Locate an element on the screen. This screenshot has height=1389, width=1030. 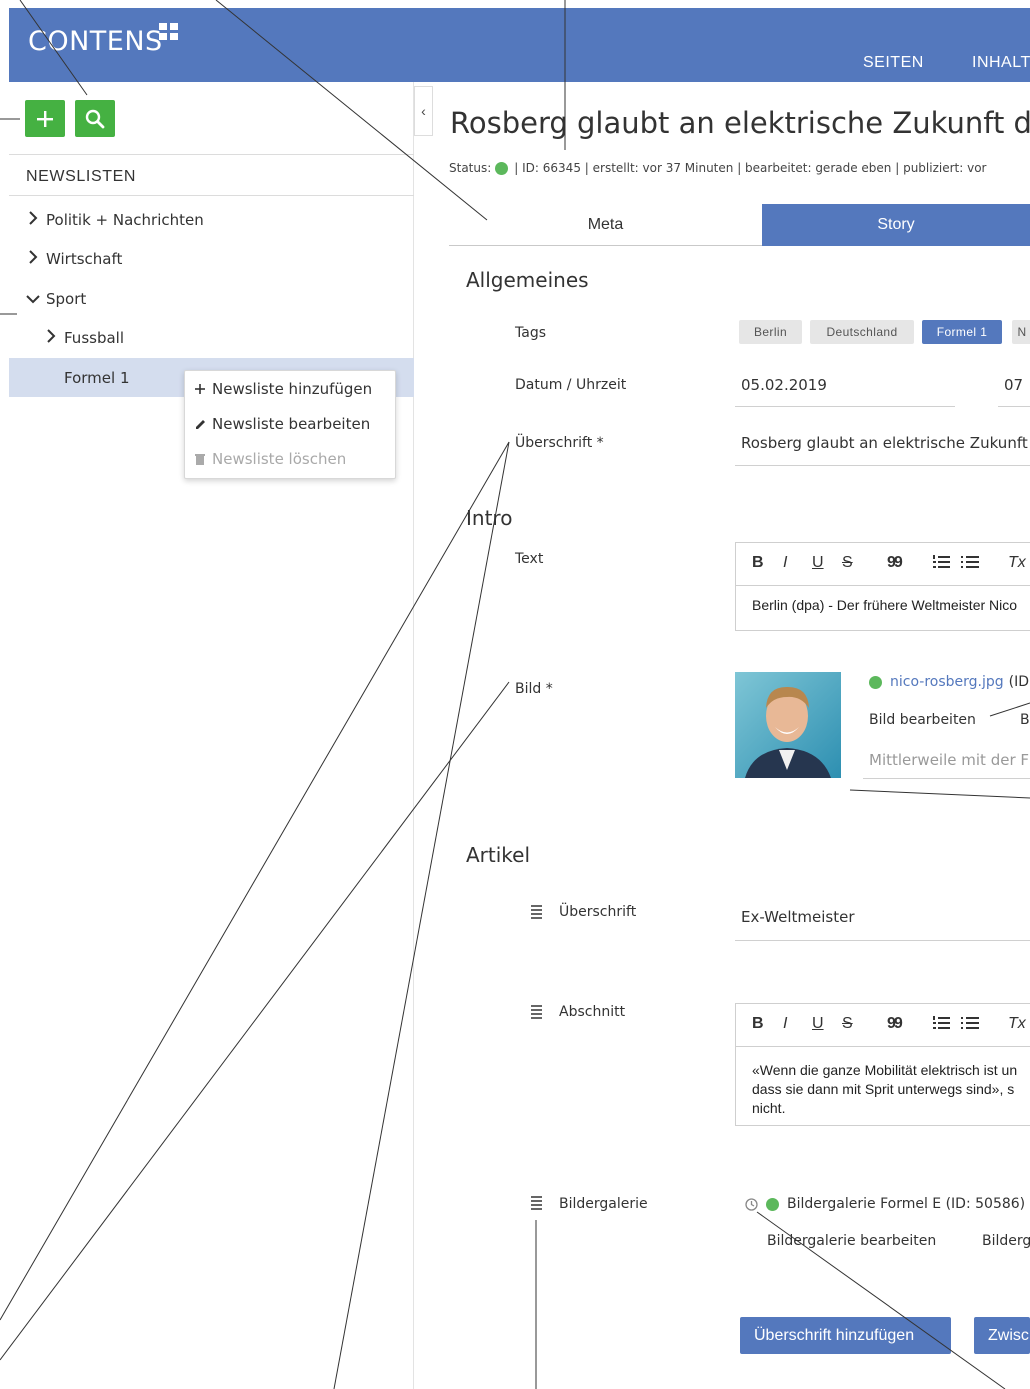
tag-berlin: Berlin is located at coordinates (770, 332).